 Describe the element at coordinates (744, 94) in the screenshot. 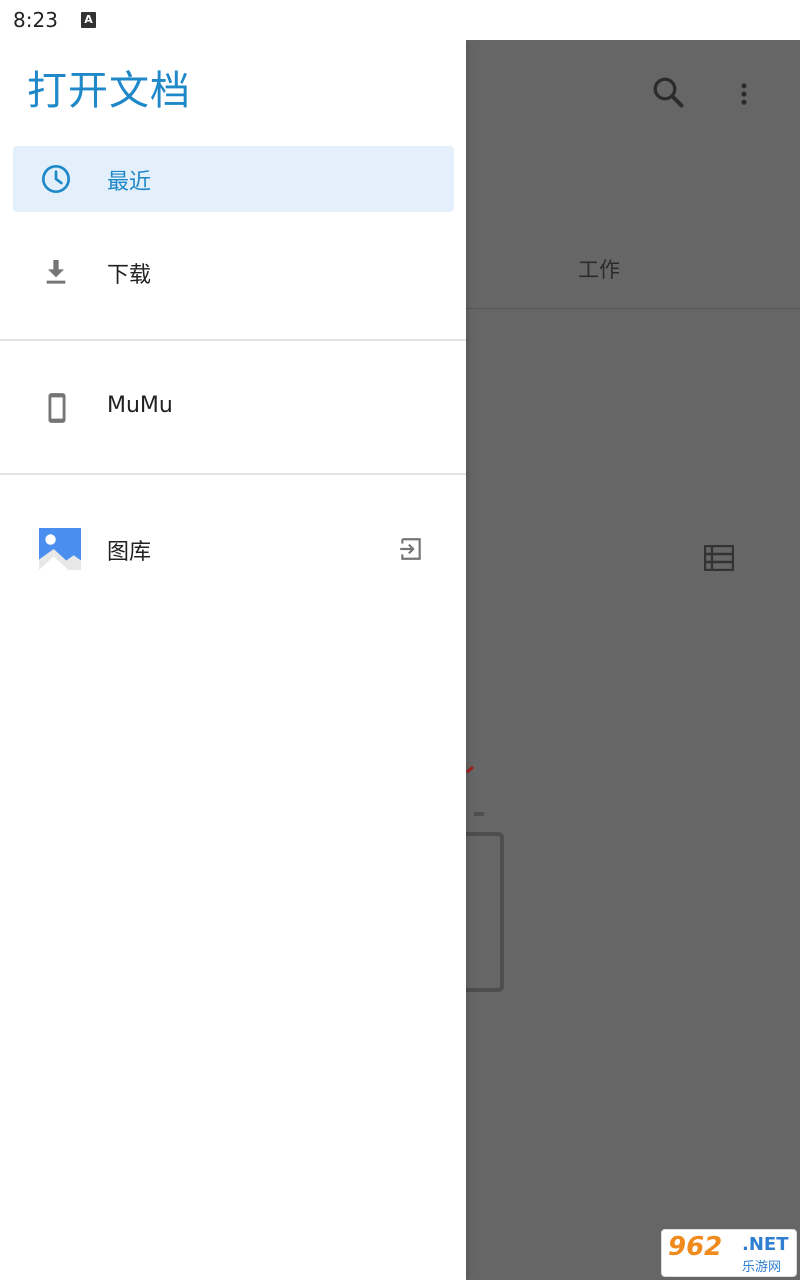

I see `more-vert-icon` at that location.